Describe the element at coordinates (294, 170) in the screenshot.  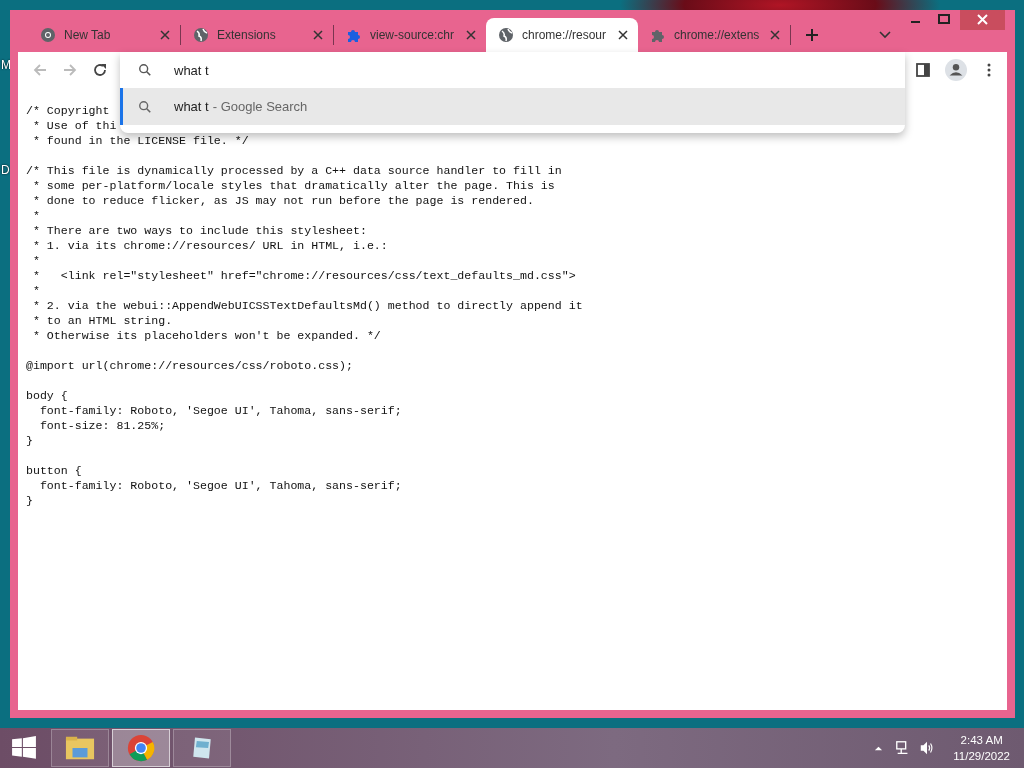
I see `code-line: /* This file is dynamically processed by a C++ data source handler to fill in` at that location.